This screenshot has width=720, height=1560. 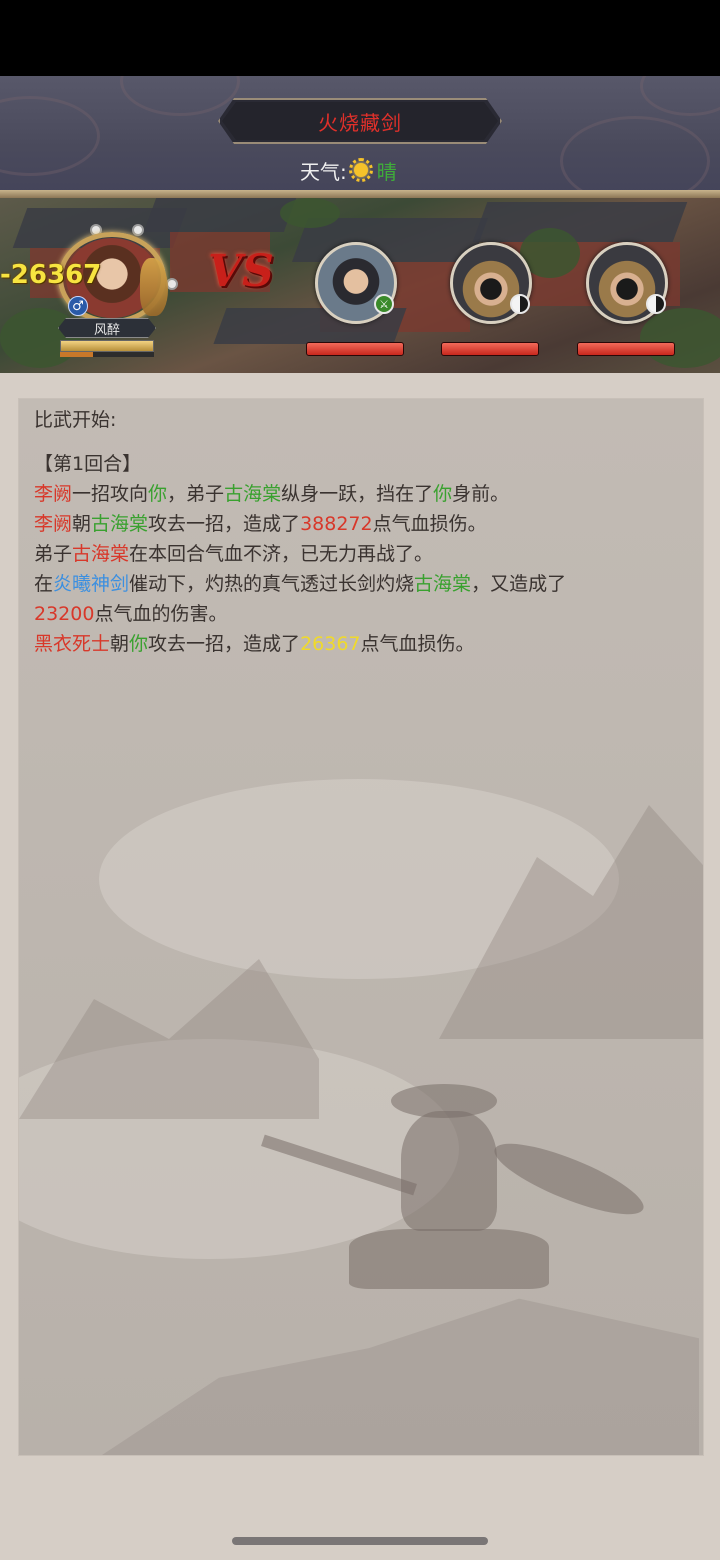 What do you see at coordinates (75, 420) in the screenshot?
I see `log-start-line: 比武开始:` at bounding box center [75, 420].